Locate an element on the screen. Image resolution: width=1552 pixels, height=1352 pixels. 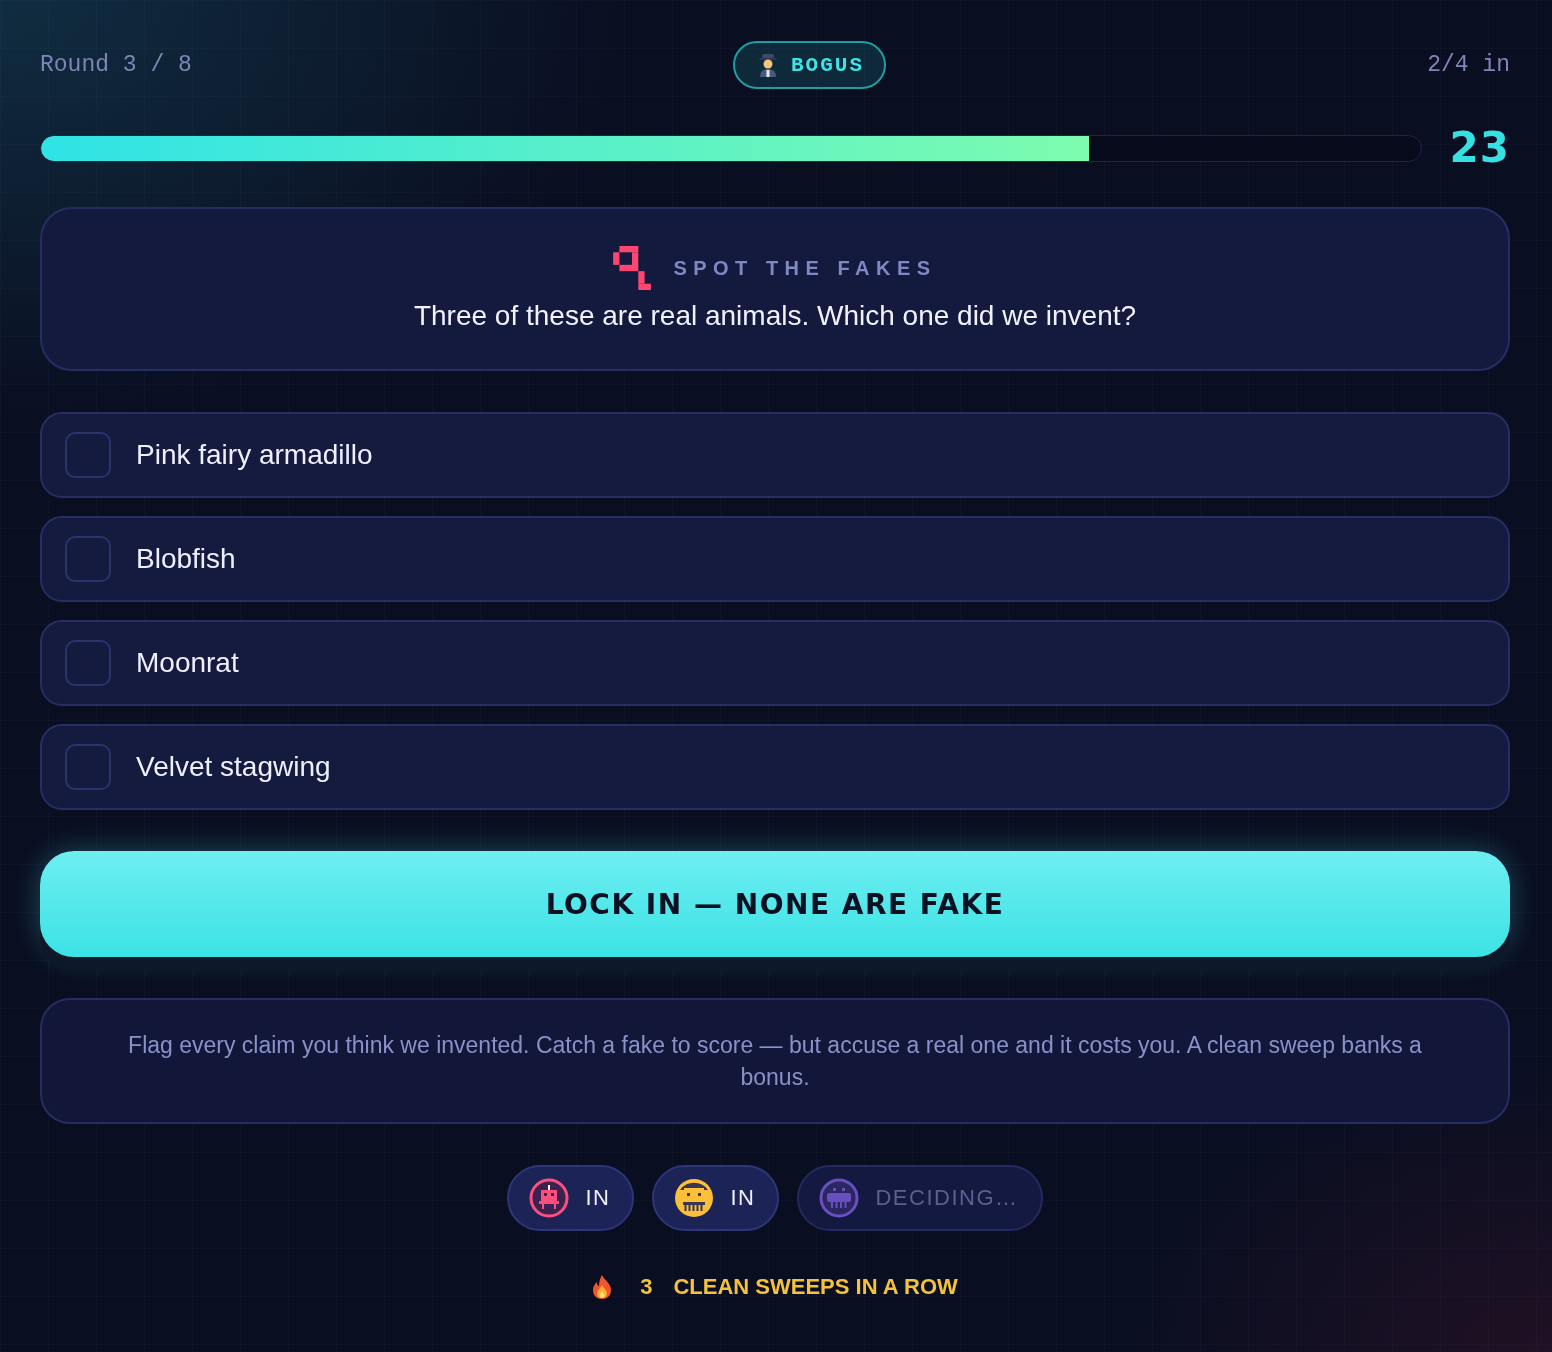
round-label: Round 3 / 8 is located at coordinates (116, 65).